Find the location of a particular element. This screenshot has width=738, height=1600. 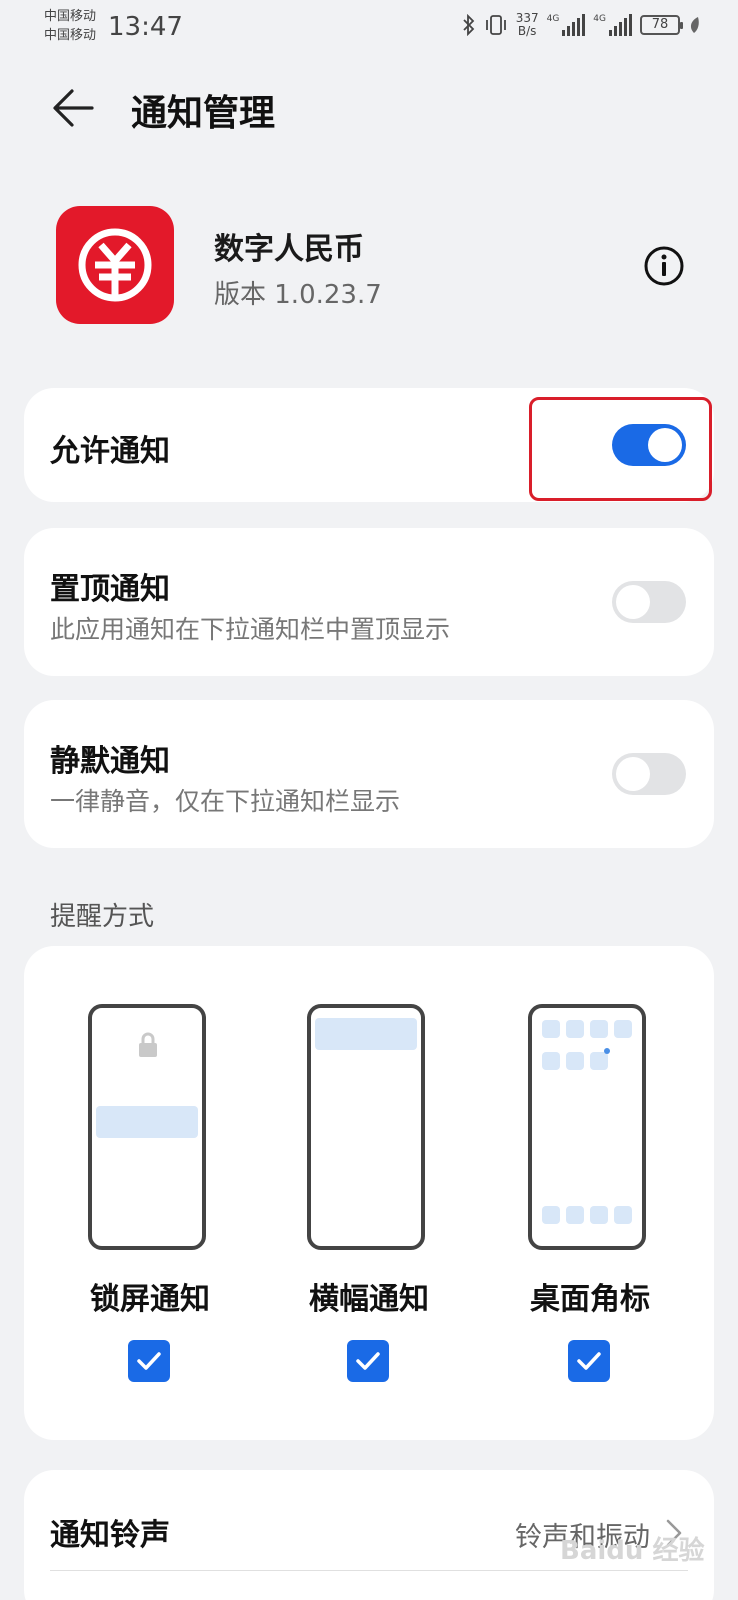

app-icon is located at coordinates (115, 265).